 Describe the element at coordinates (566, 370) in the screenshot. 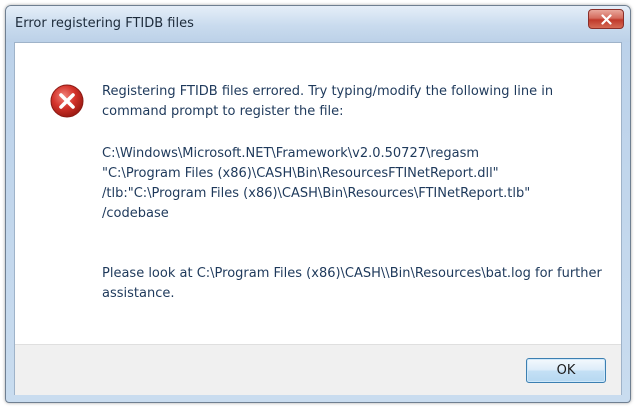

I see `ok-button: OK` at that location.